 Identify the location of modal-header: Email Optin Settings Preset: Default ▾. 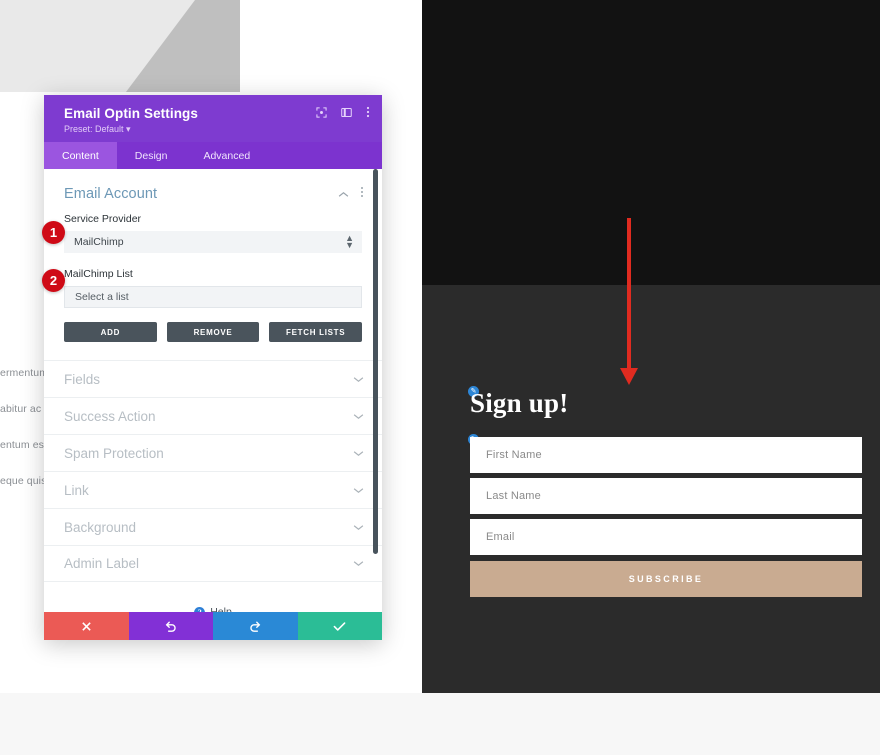
(213, 118).